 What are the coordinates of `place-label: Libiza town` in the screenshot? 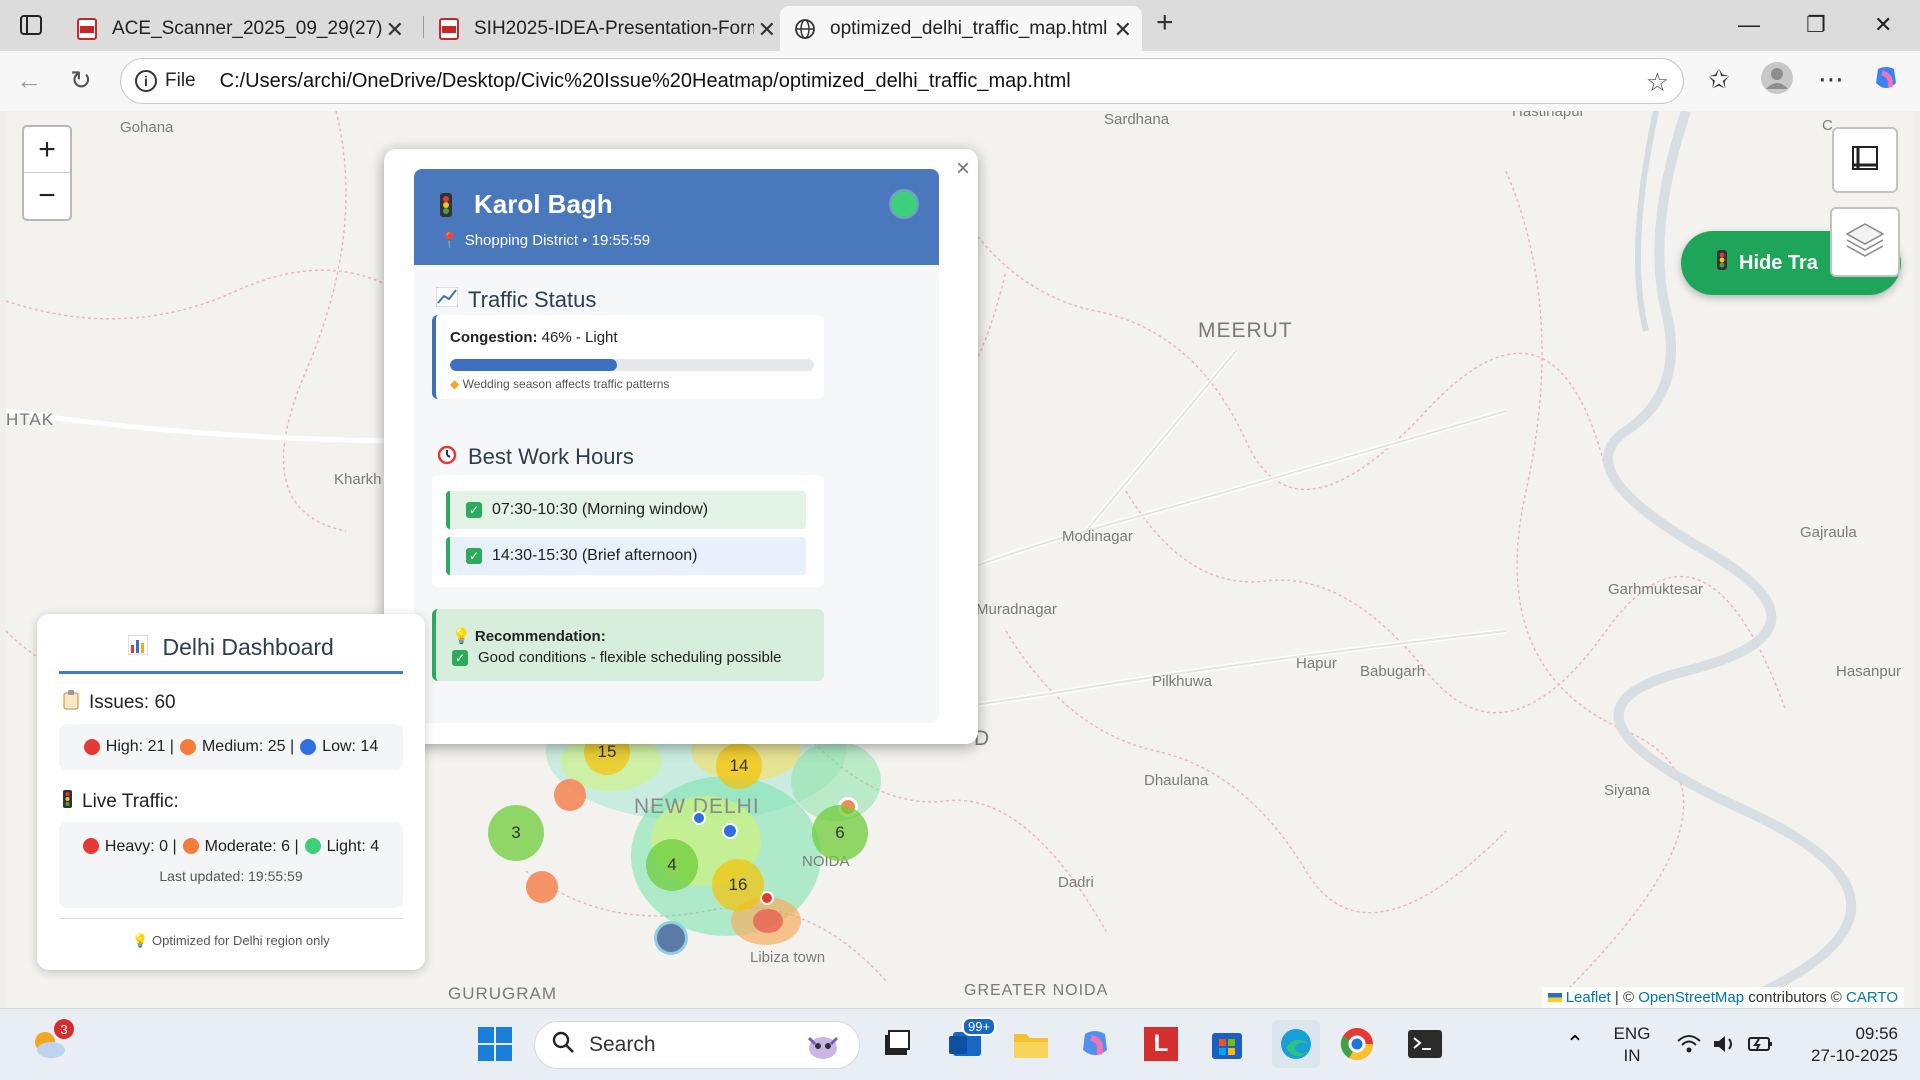 It's located at (788, 957).